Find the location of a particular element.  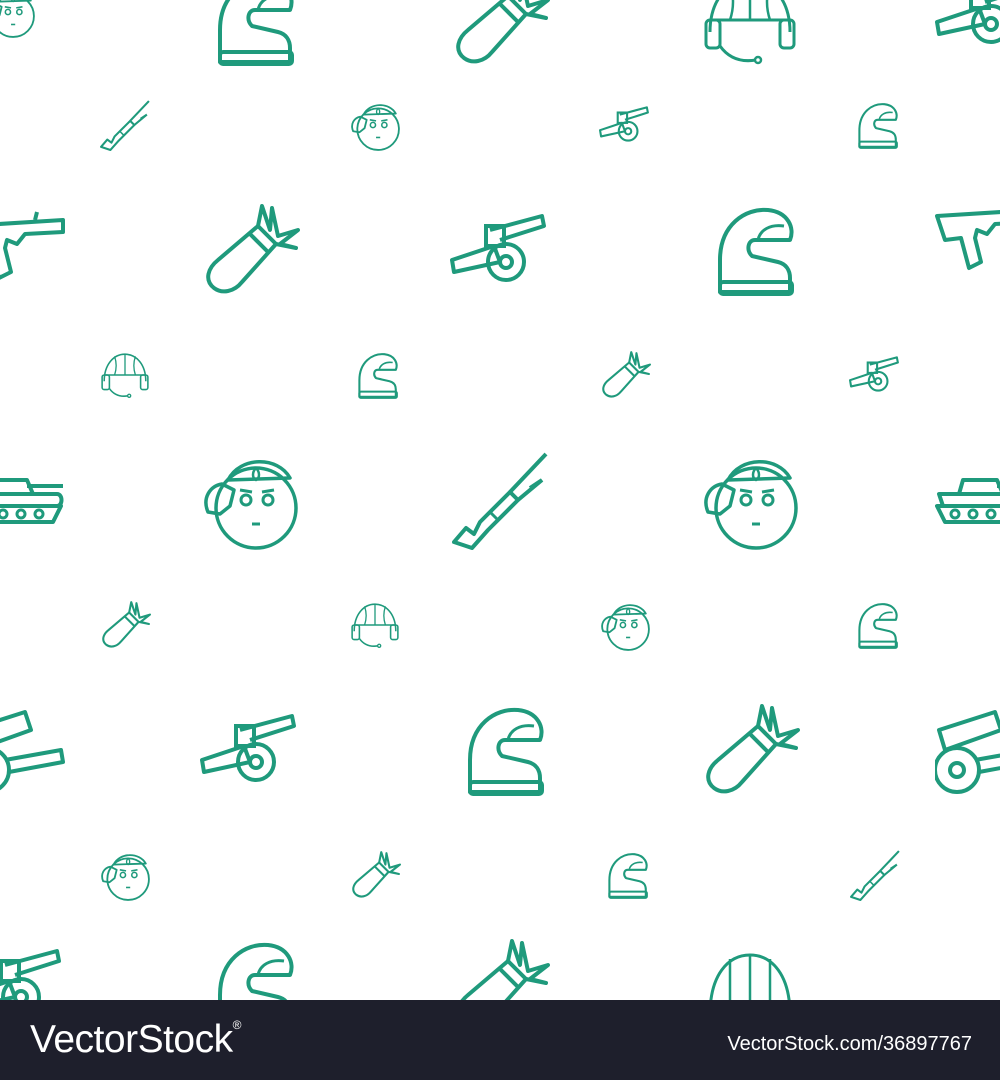

vectorstock-logo: VectorStock® is located at coordinates (135, 1042).